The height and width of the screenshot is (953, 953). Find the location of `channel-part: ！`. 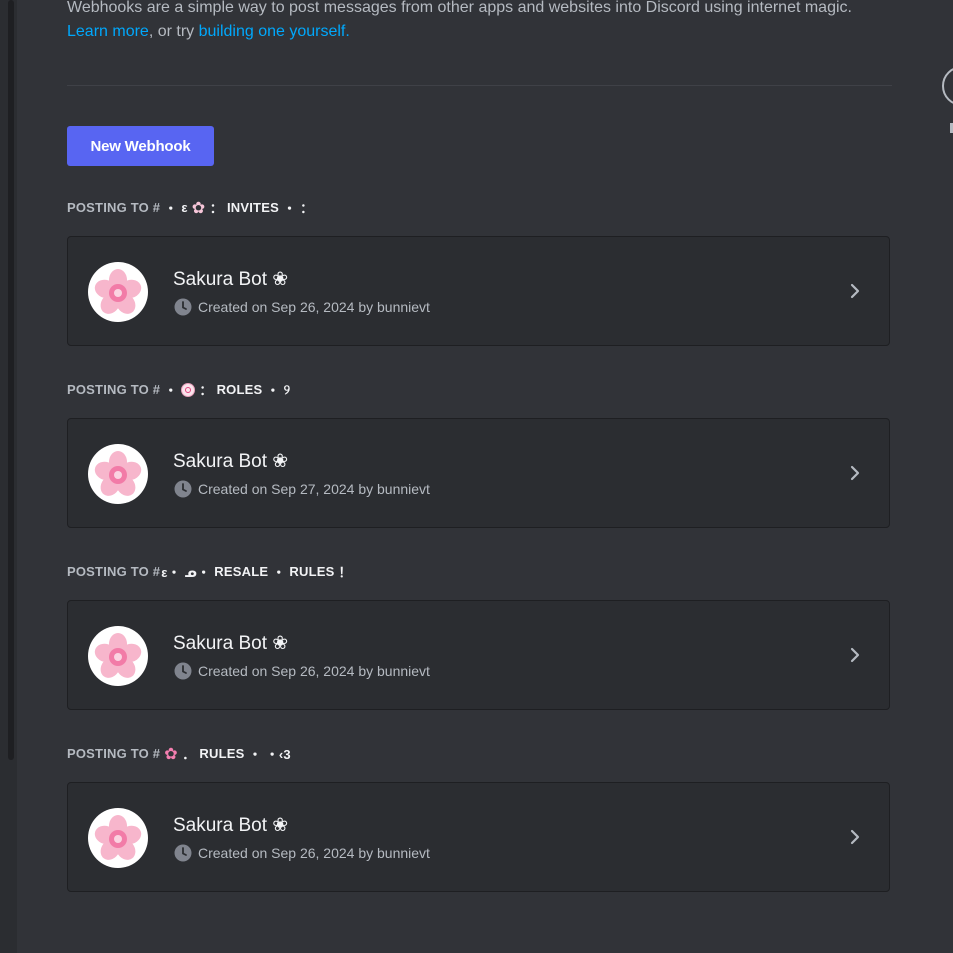

channel-part: ！ is located at coordinates (345, 572).